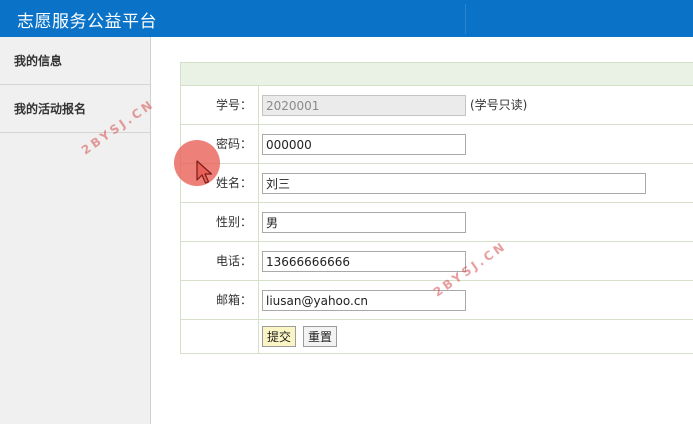 This screenshot has width=693, height=424. I want to click on name-input, so click(454, 183).